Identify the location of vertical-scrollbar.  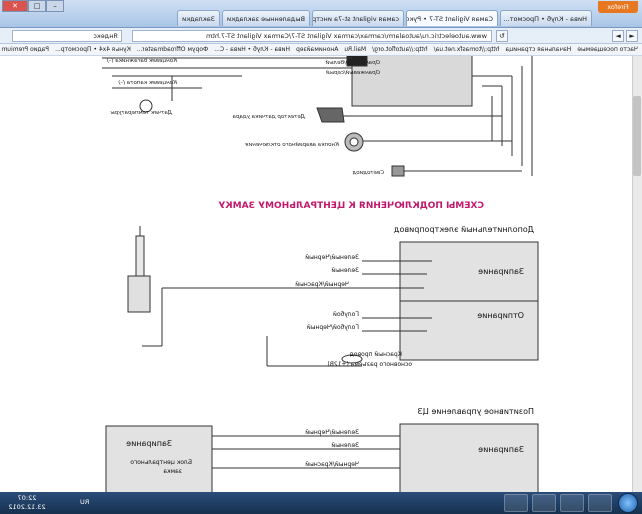
(637, 274).